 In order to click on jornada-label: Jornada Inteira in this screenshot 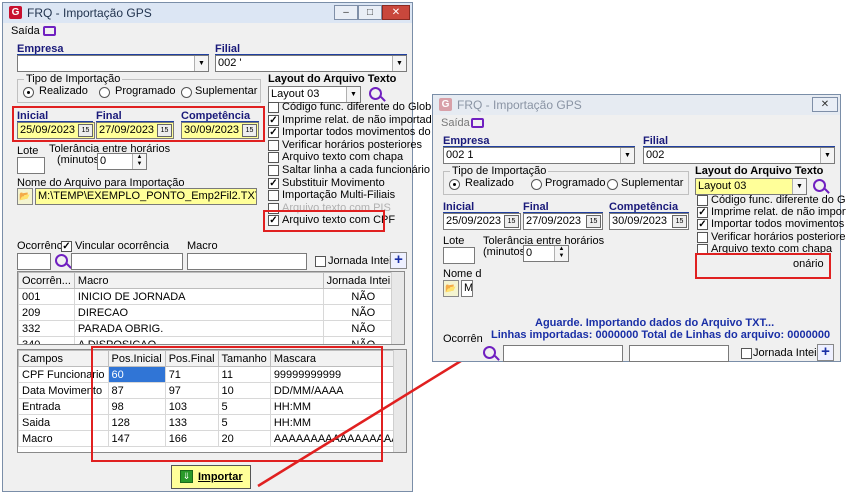, I will do `click(790, 353)`.